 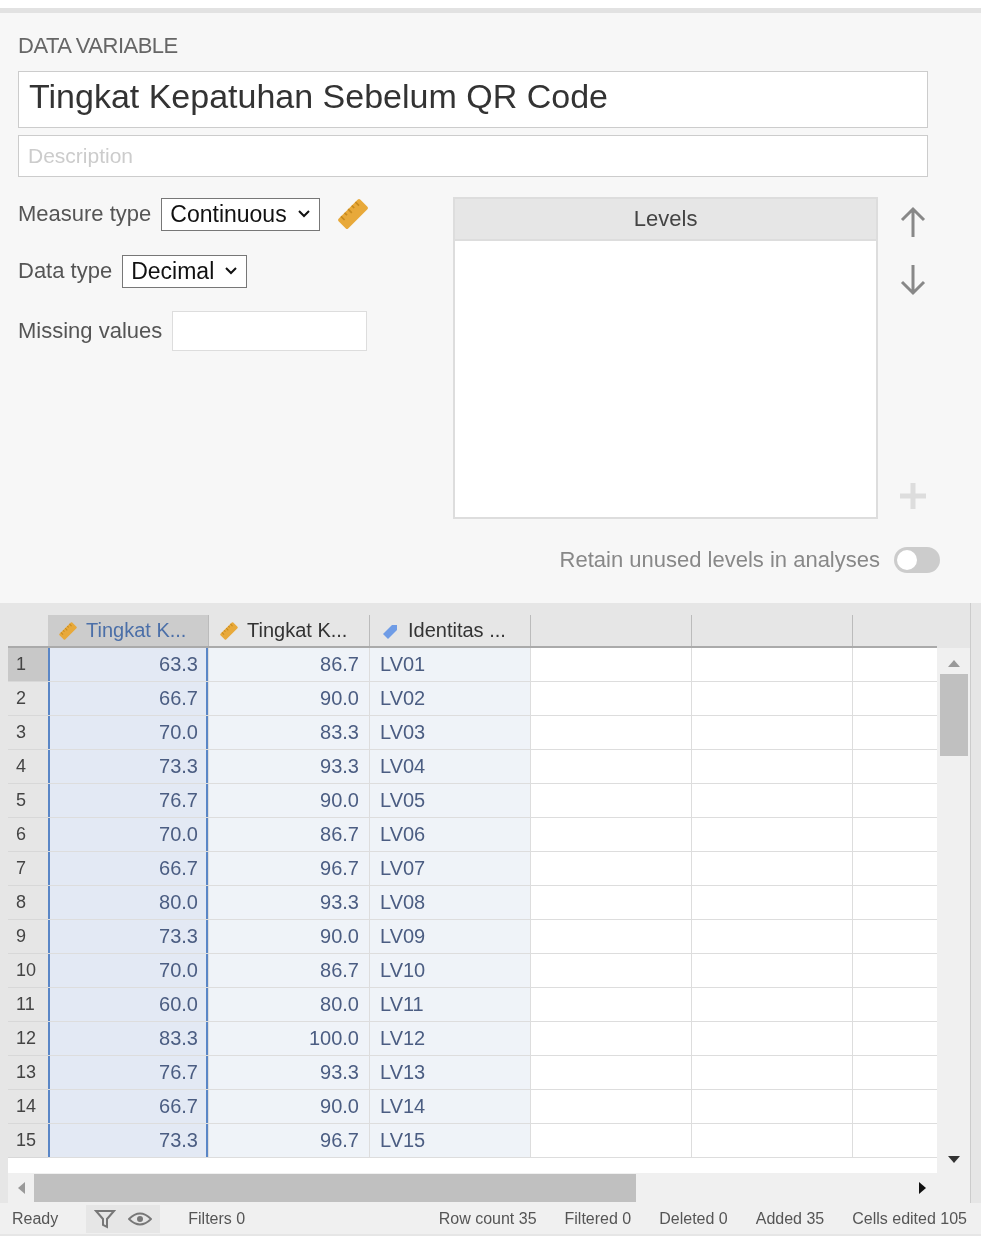 What do you see at coordinates (953, 663) in the screenshot?
I see `scroll-up-icon` at bounding box center [953, 663].